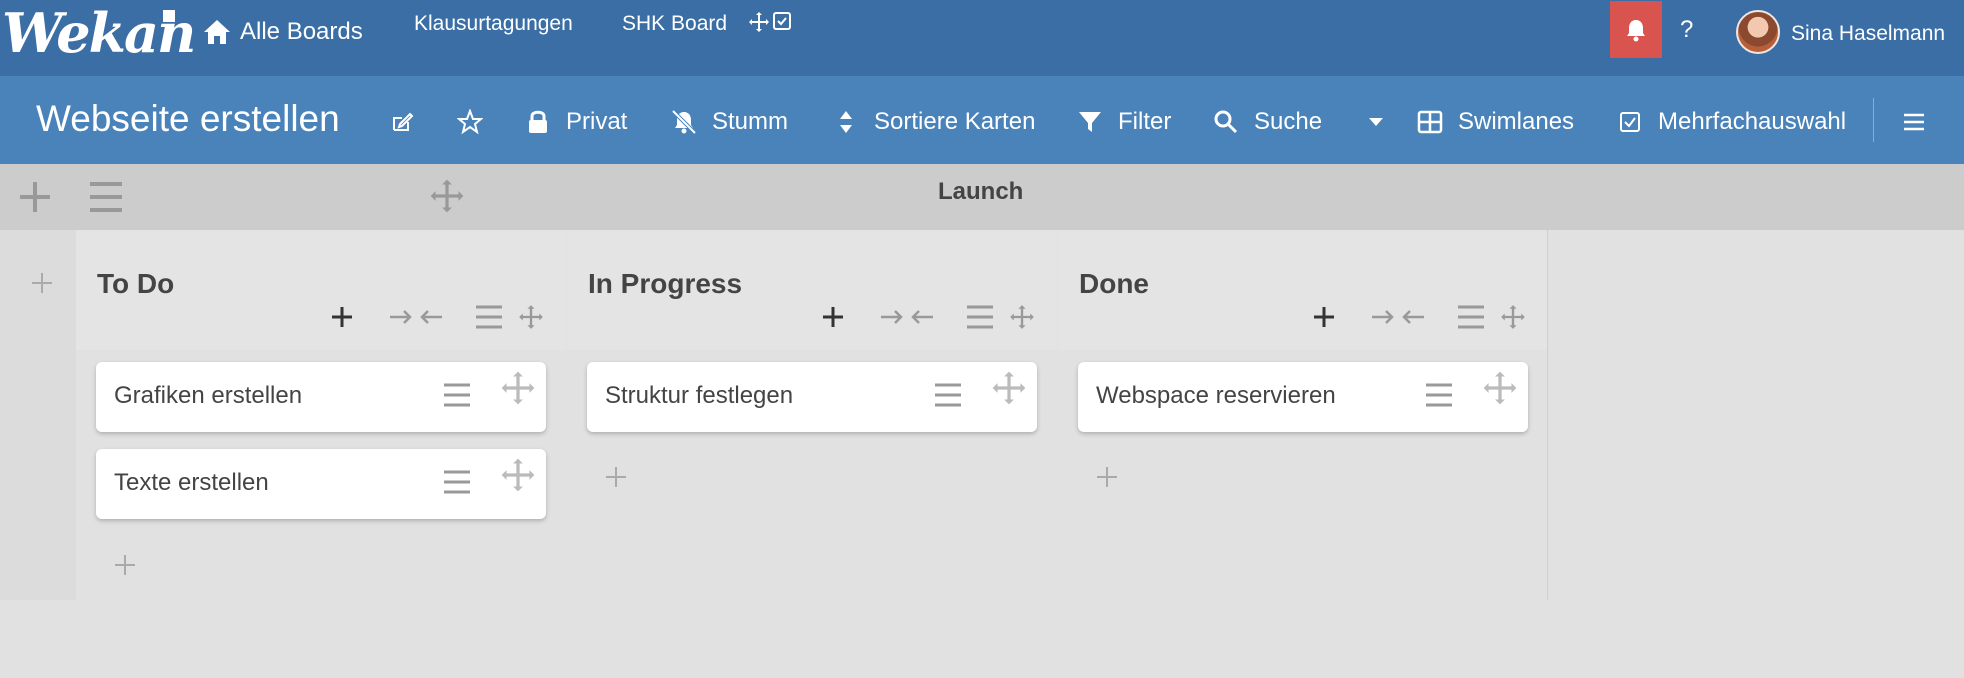 The image size is (1964, 678). Describe the element at coordinates (750, 121) in the screenshot. I see `mute-label: Stumm` at that location.